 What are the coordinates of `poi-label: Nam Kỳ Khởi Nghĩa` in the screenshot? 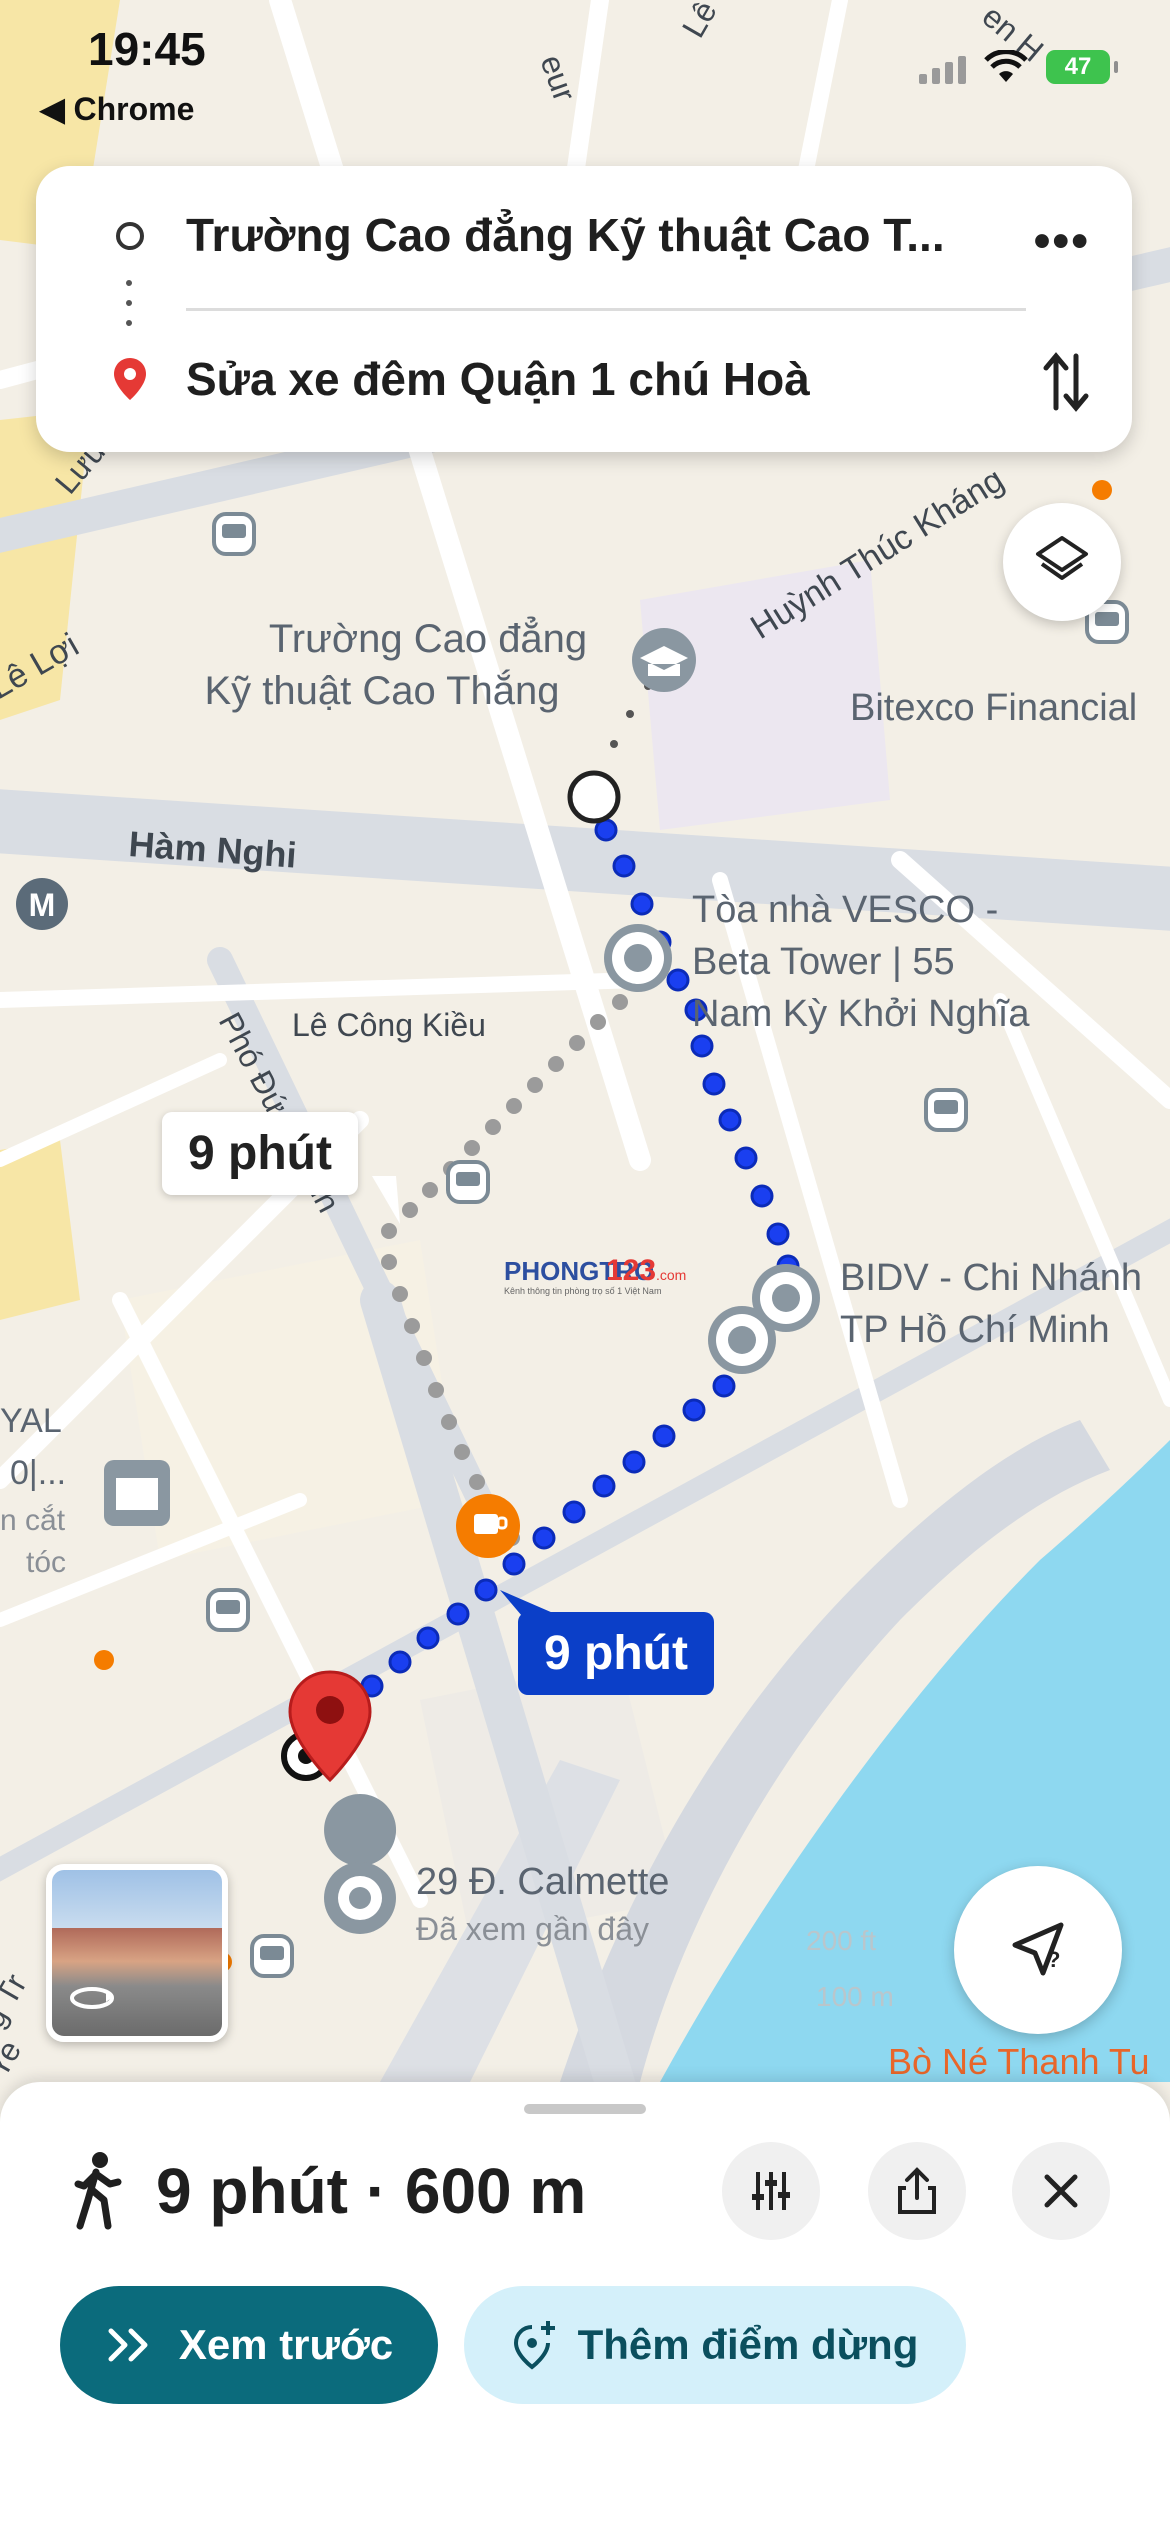 It's located at (861, 1014).